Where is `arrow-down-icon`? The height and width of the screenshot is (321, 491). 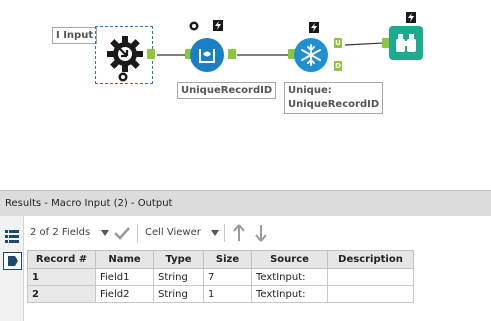
arrow-down-icon is located at coordinates (261, 233).